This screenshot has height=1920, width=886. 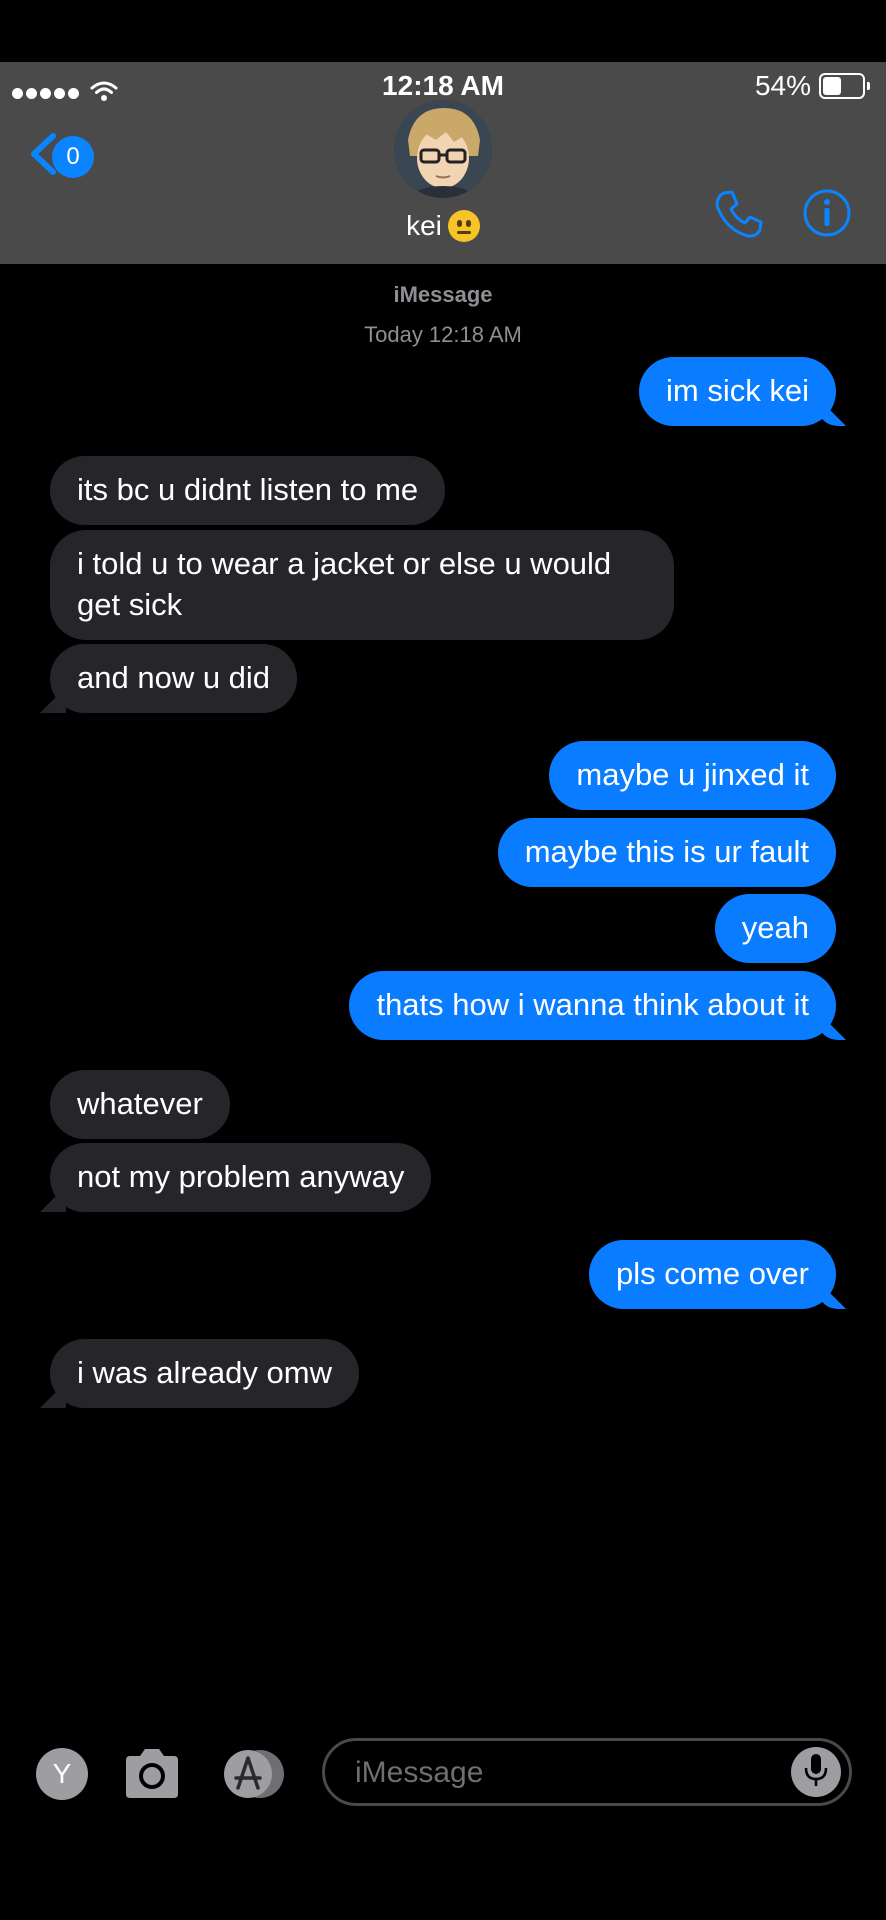 I want to click on sent-message-bubble: pls come over, so click(x=712, y=1274).